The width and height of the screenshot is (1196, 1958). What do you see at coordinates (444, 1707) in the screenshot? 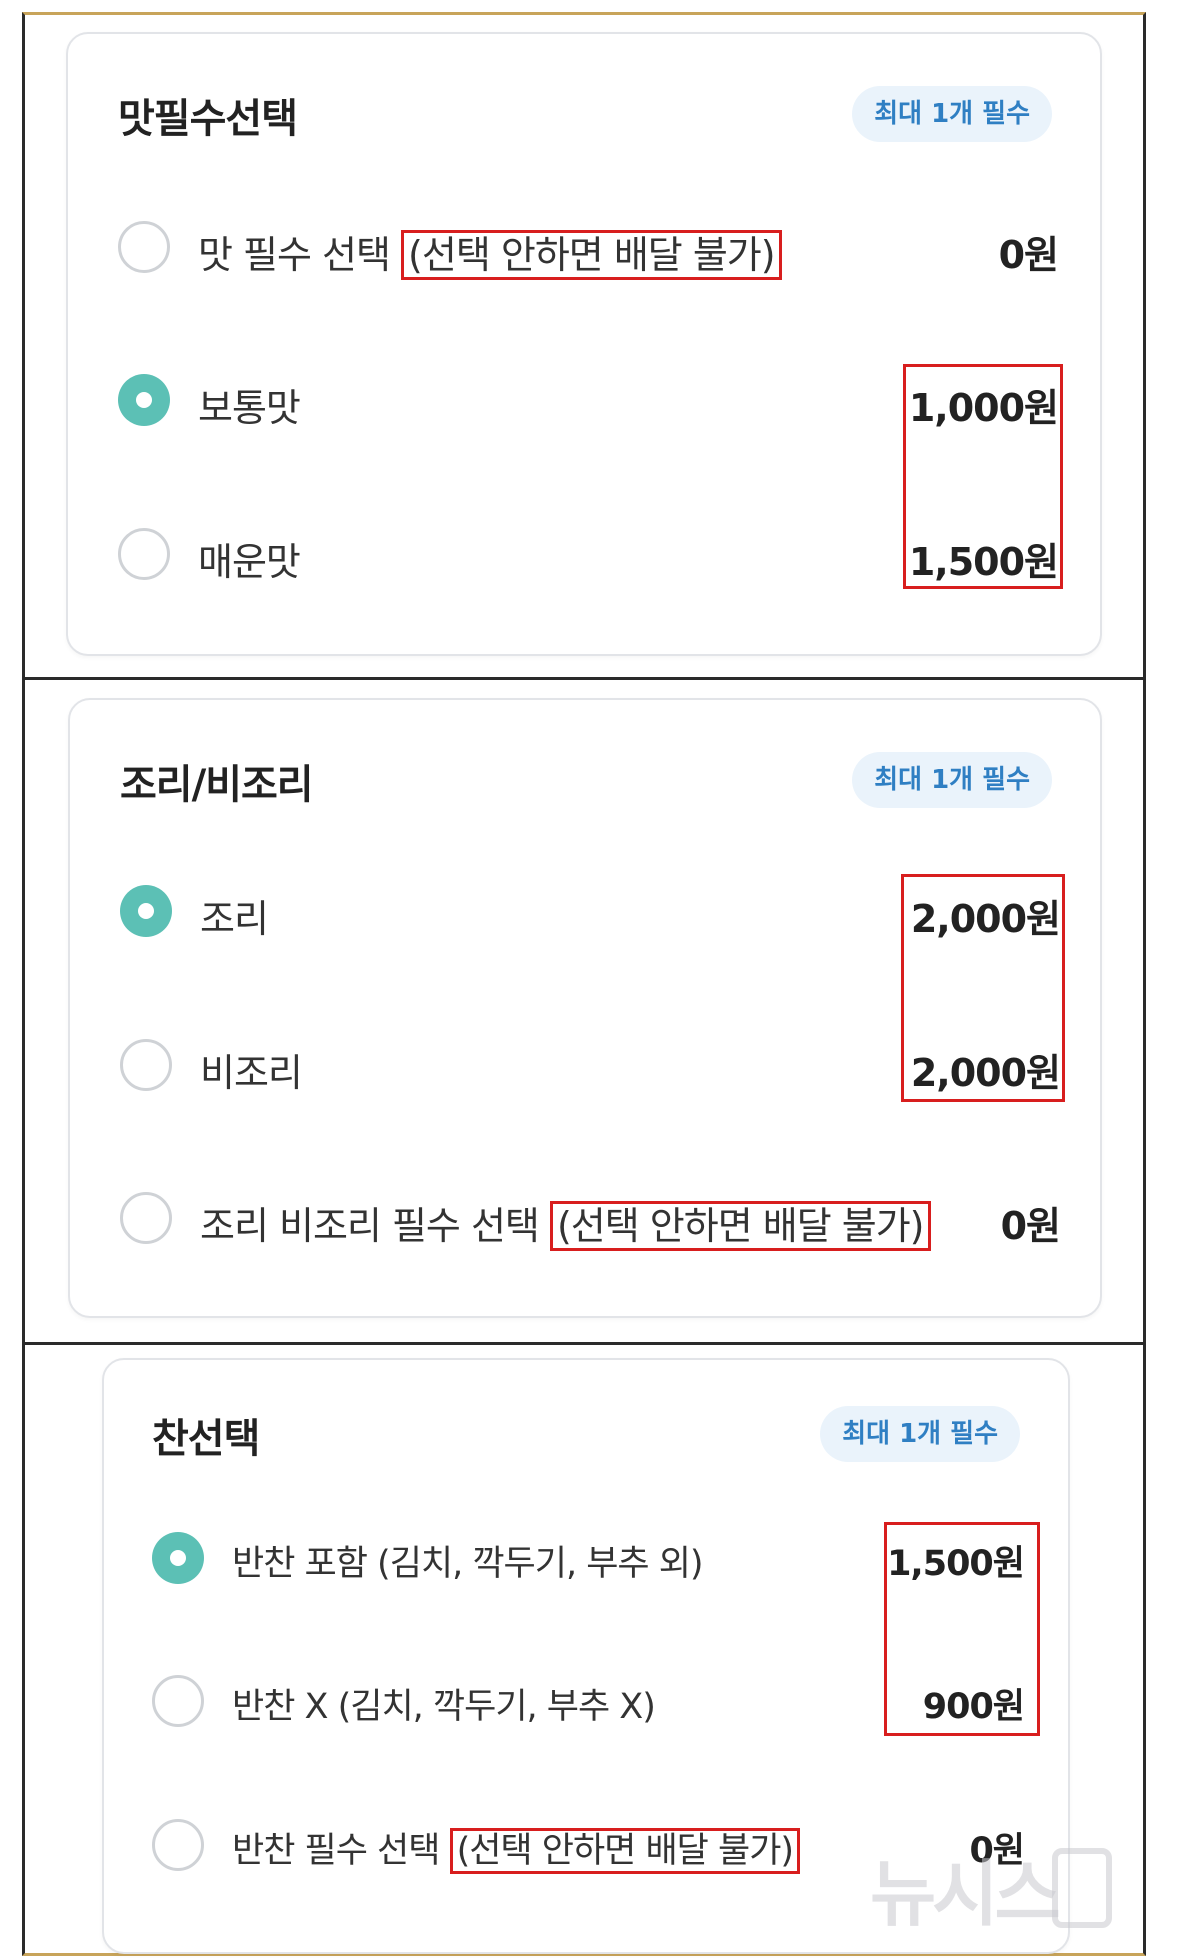
I see `option-label: 반찬 X (김치, 깍두기, 부추 X)` at bounding box center [444, 1707].